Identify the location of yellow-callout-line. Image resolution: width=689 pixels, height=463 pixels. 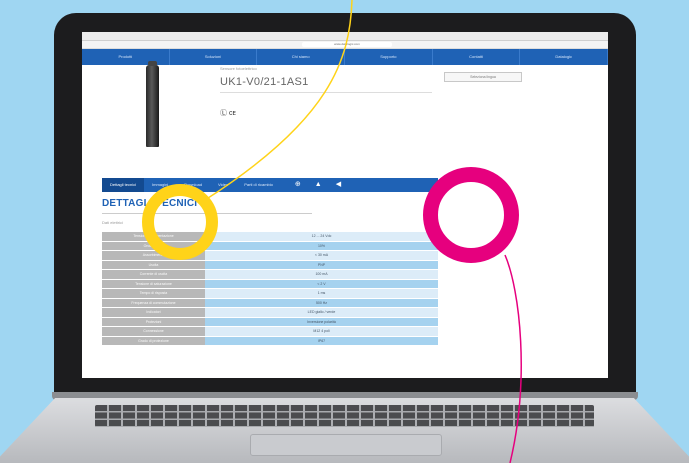
(278, 100).